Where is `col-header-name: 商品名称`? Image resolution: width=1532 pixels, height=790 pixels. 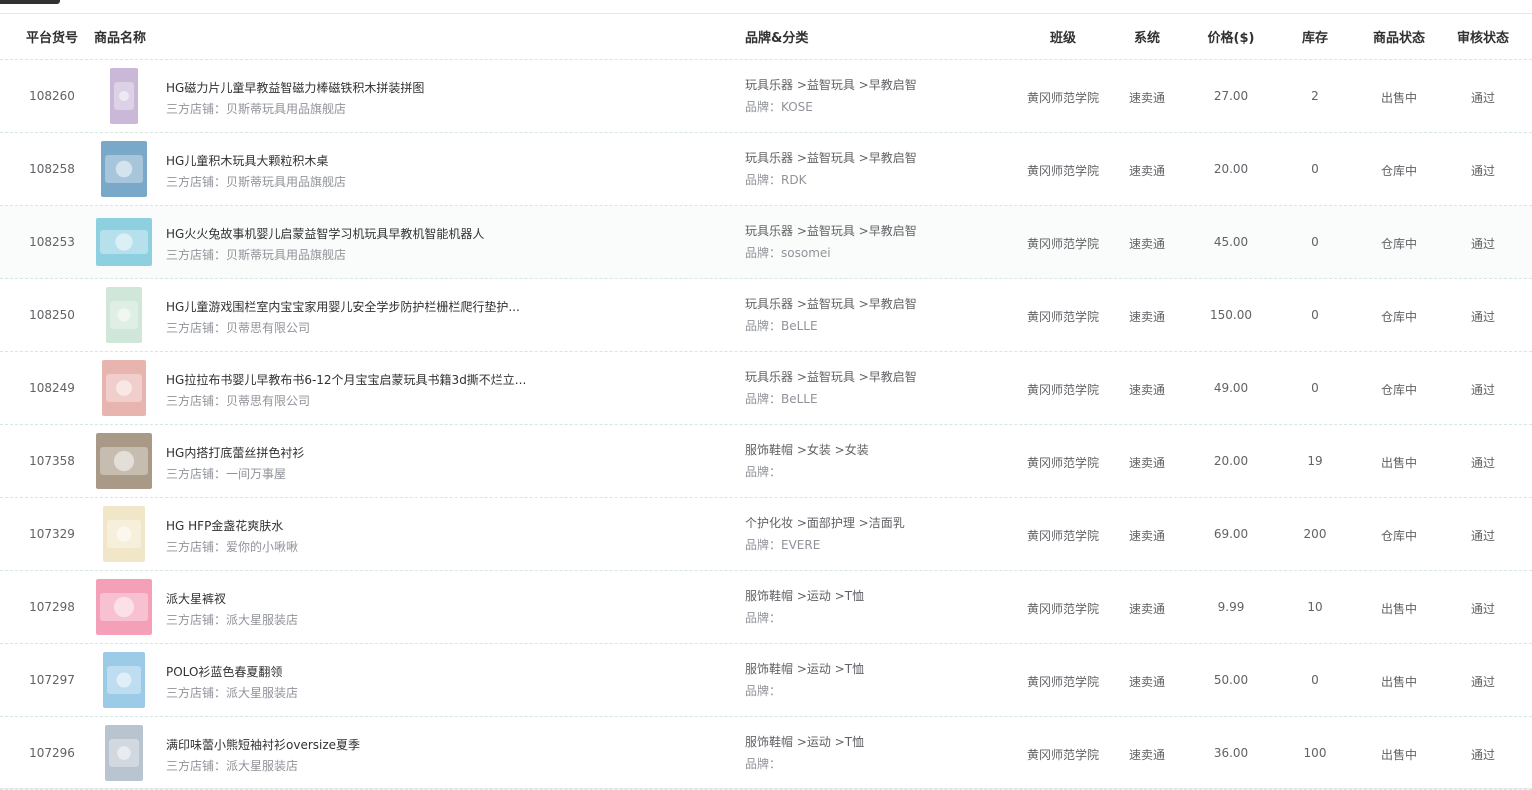 col-header-name: 商品名称 is located at coordinates (120, 36).